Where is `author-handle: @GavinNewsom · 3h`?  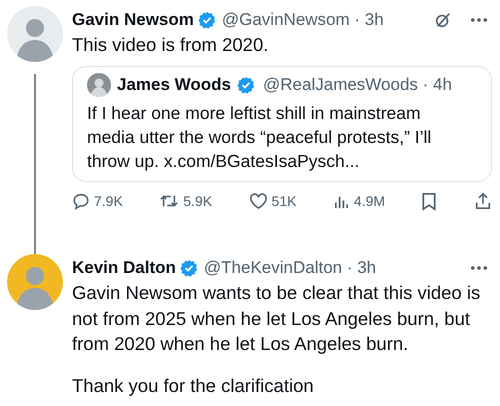
author-handle: @GavinNewsom · 3h is located at coordinates (303, 20).